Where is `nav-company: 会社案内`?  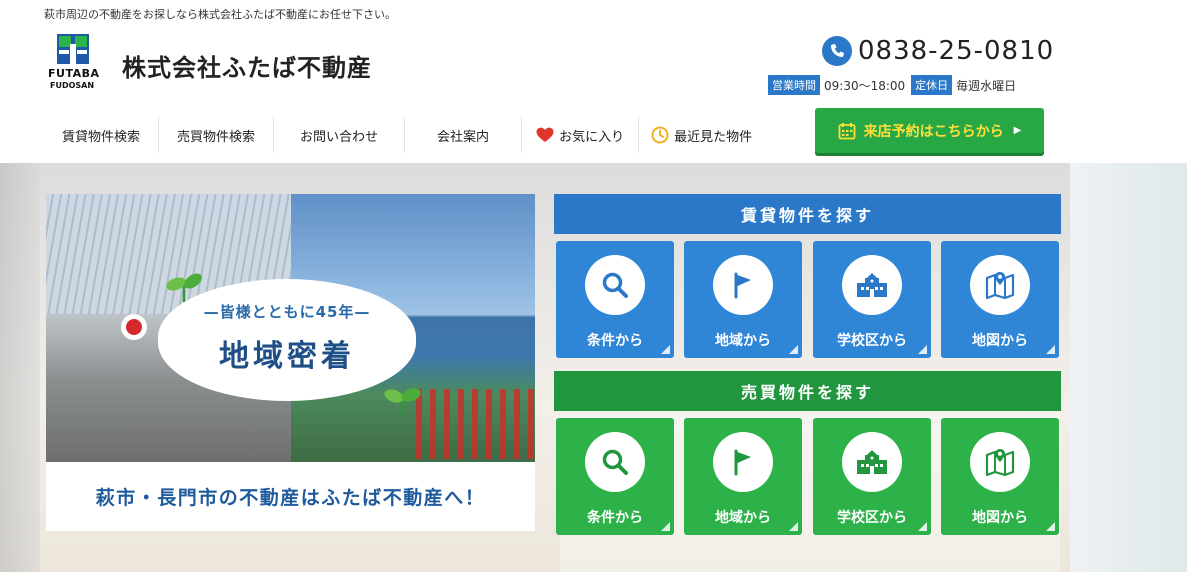
nav-company: 会社案内 is located at coordinates (462, 135).